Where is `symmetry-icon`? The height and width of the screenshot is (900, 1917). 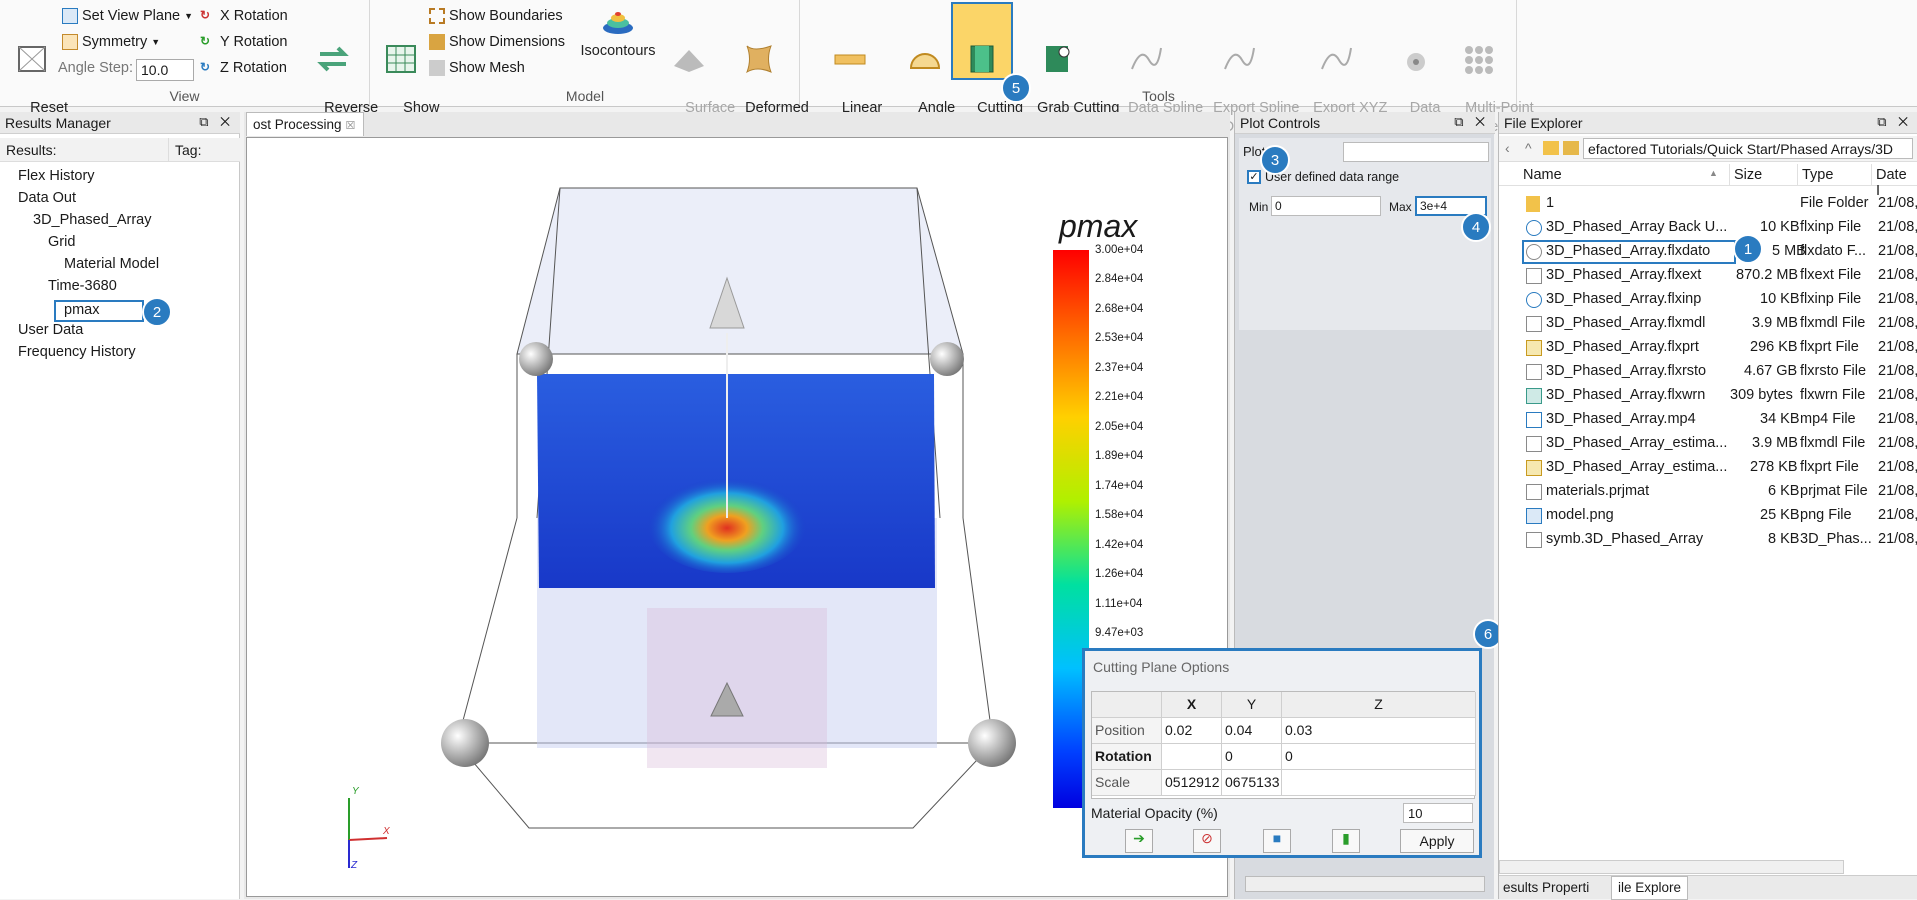 symmetry-icon is located at coordinates (70, 42).